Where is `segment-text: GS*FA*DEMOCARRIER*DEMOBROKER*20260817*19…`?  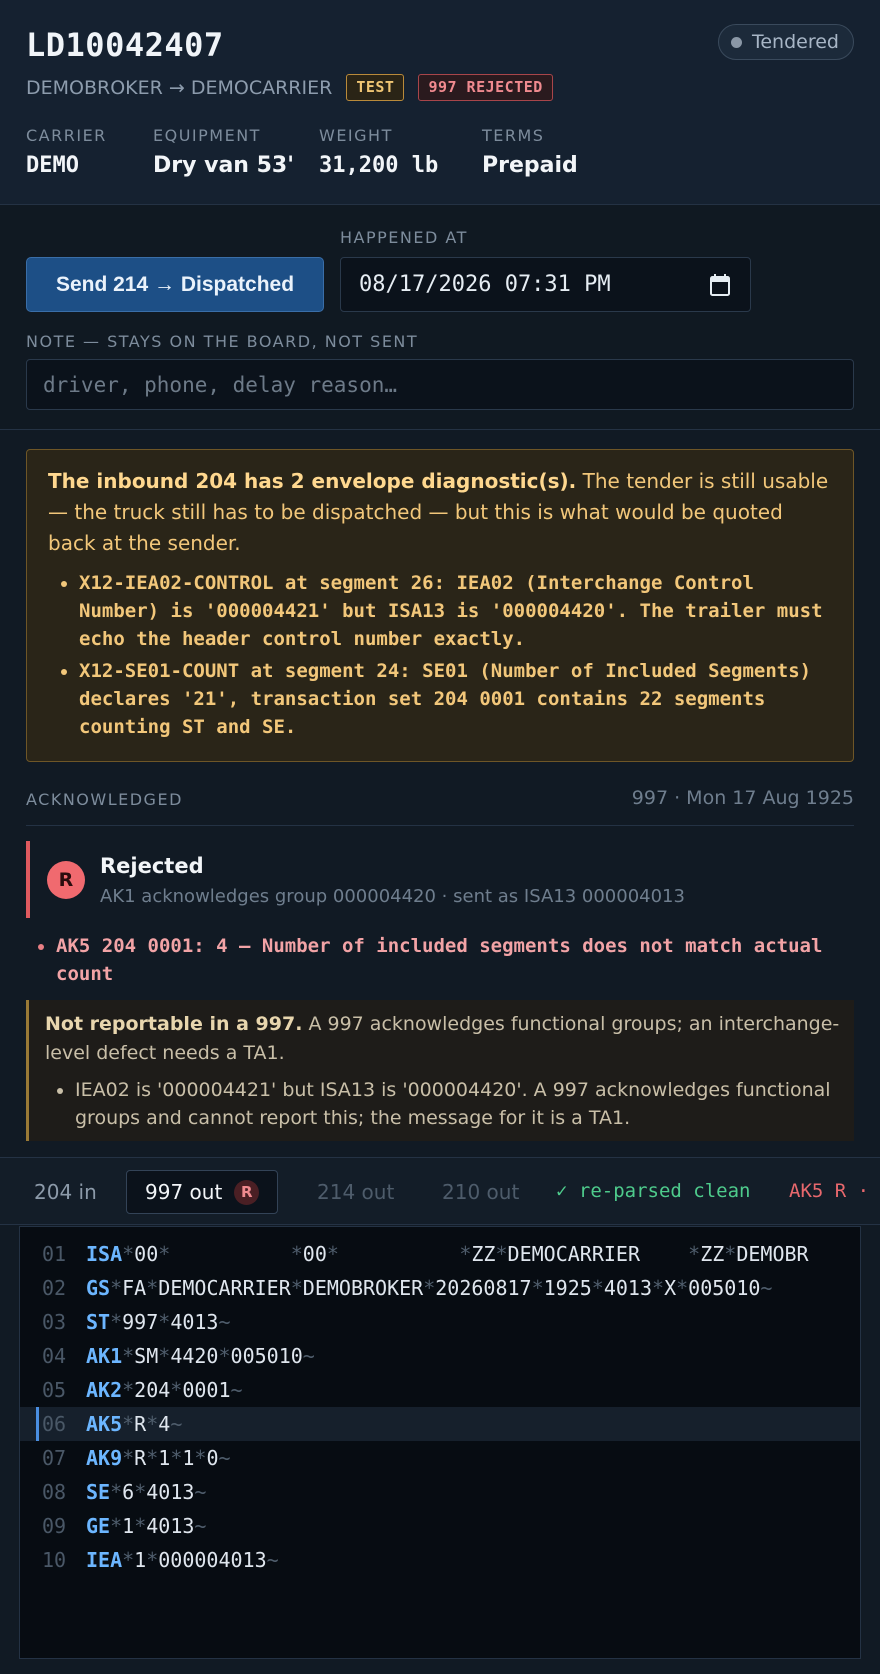
segment-text: GS*FA*DEMOCARRIER*DEMOBROKER*20260817*19… is located at coordinates (429, 1288).